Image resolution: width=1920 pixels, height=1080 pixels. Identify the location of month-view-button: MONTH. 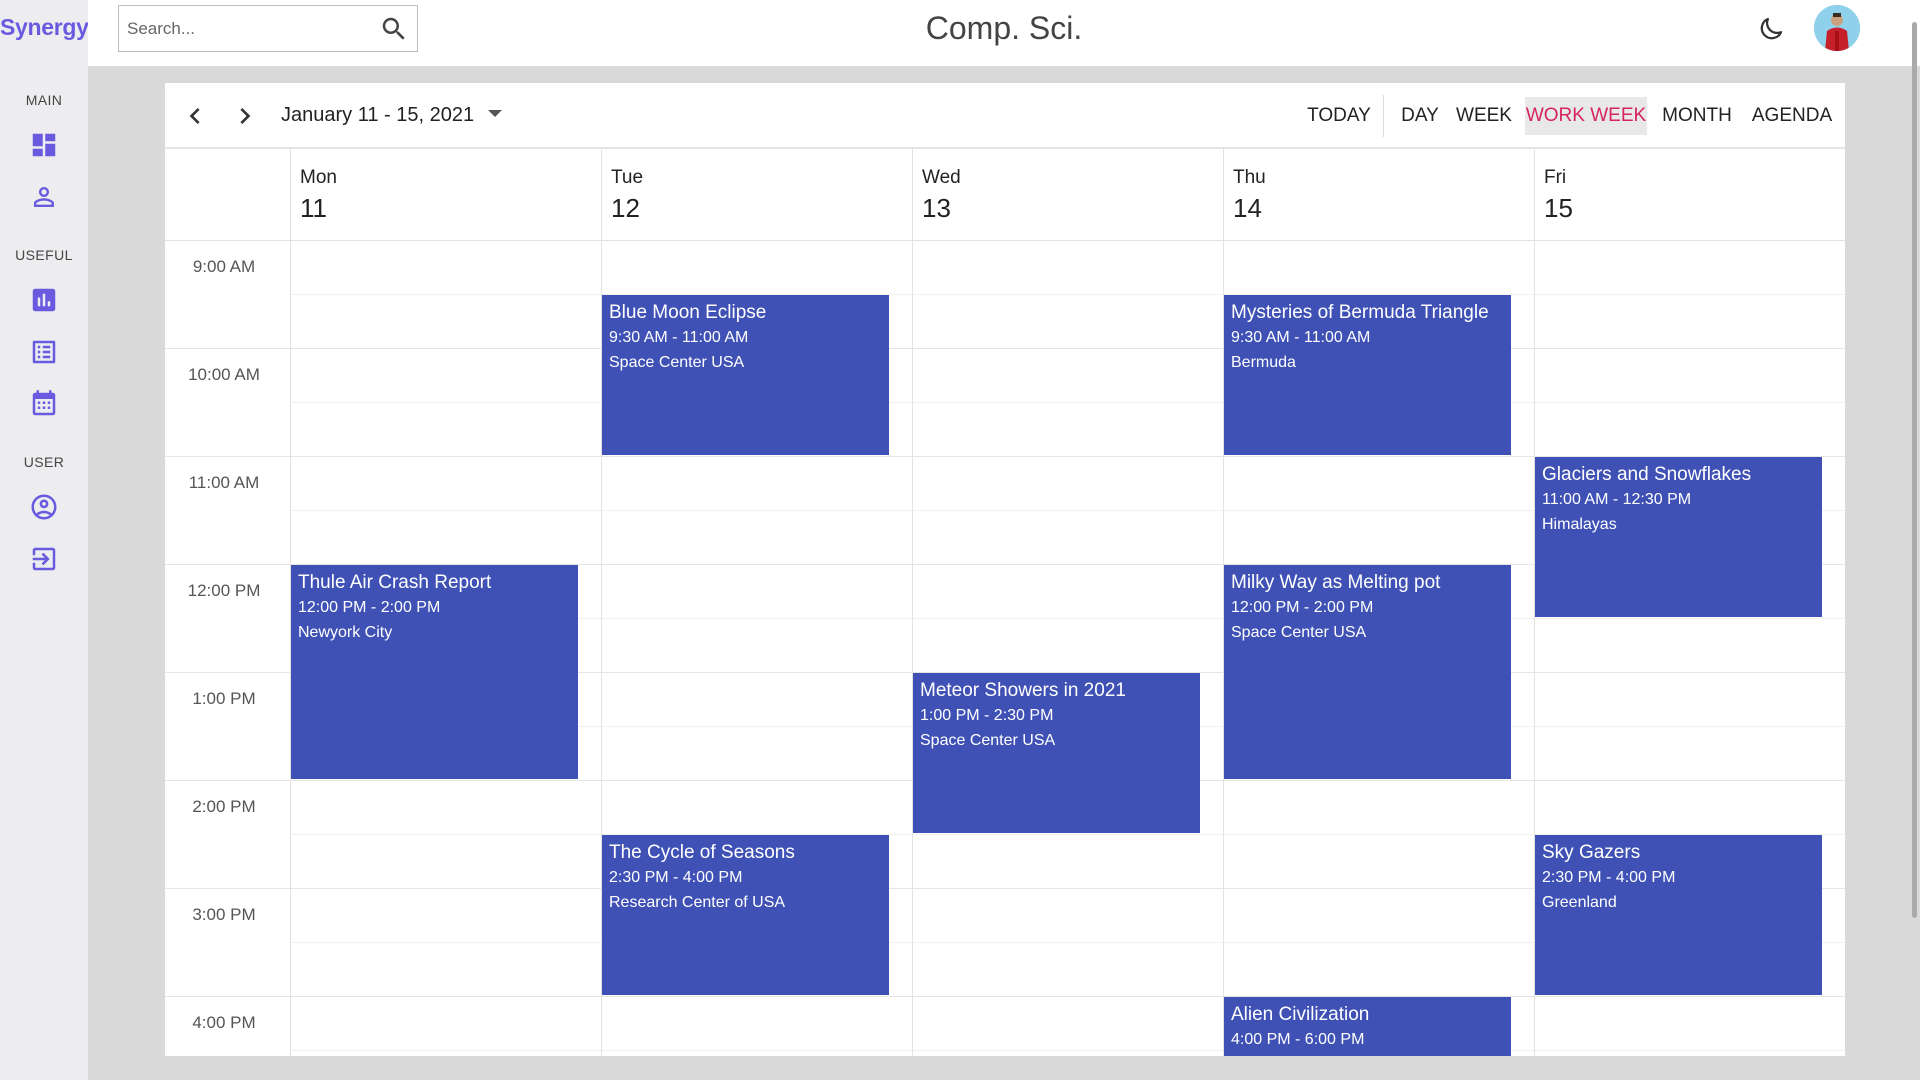
(1697, 116).